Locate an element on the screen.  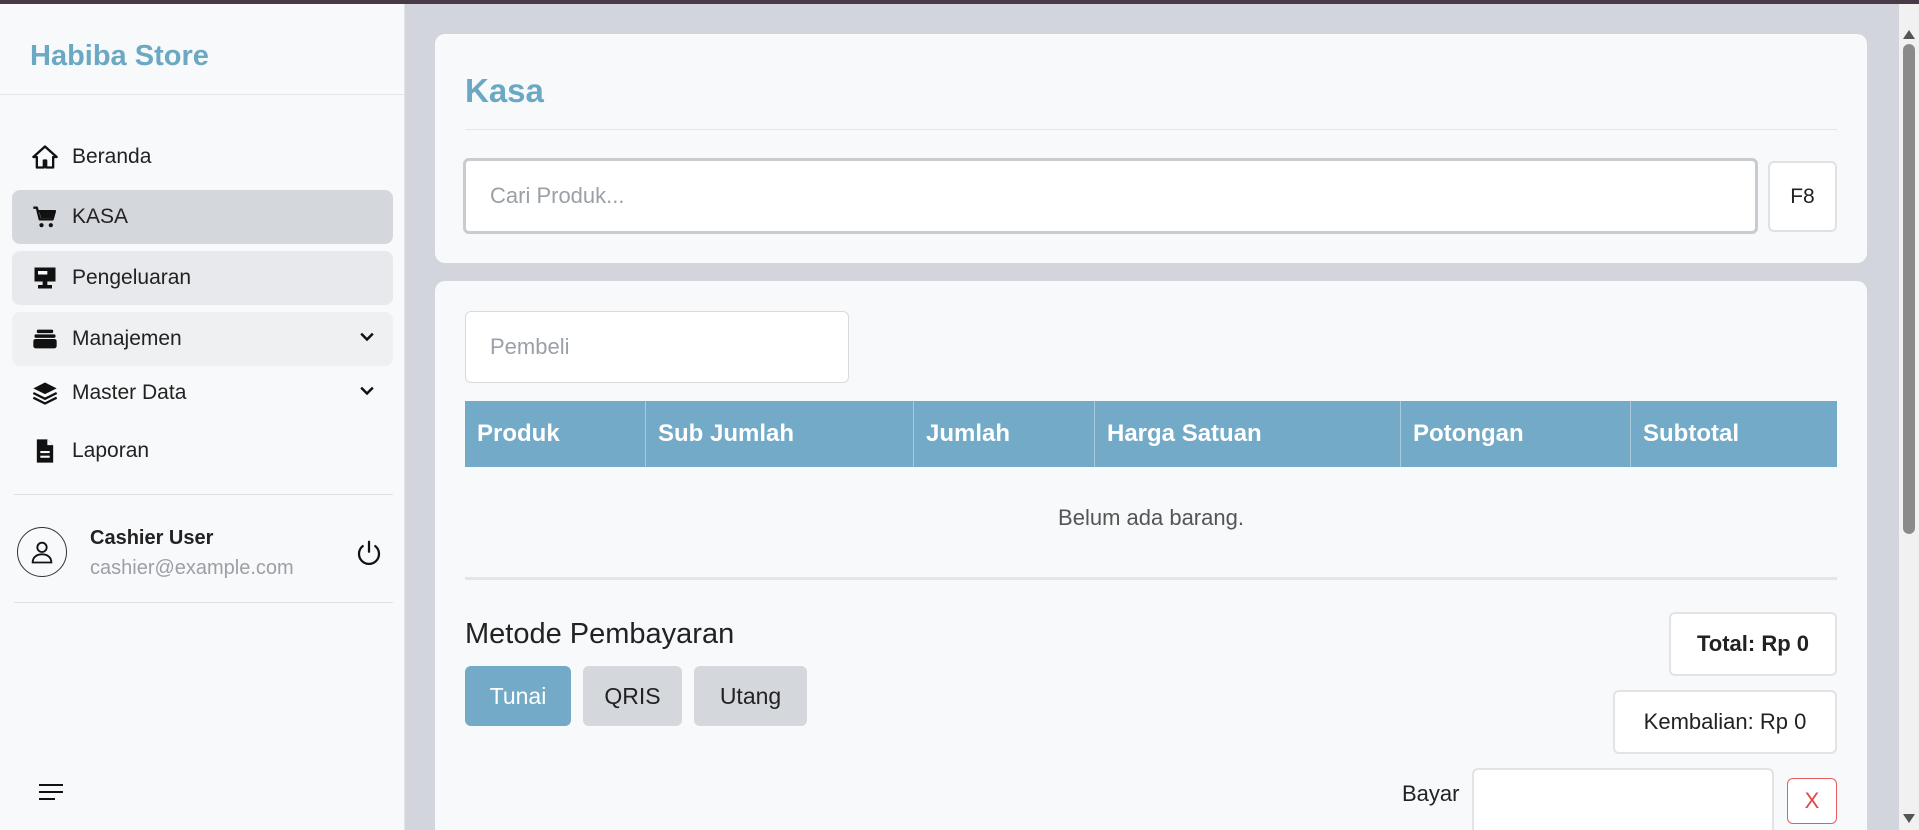
avatar is located at coordinates (42, 552).